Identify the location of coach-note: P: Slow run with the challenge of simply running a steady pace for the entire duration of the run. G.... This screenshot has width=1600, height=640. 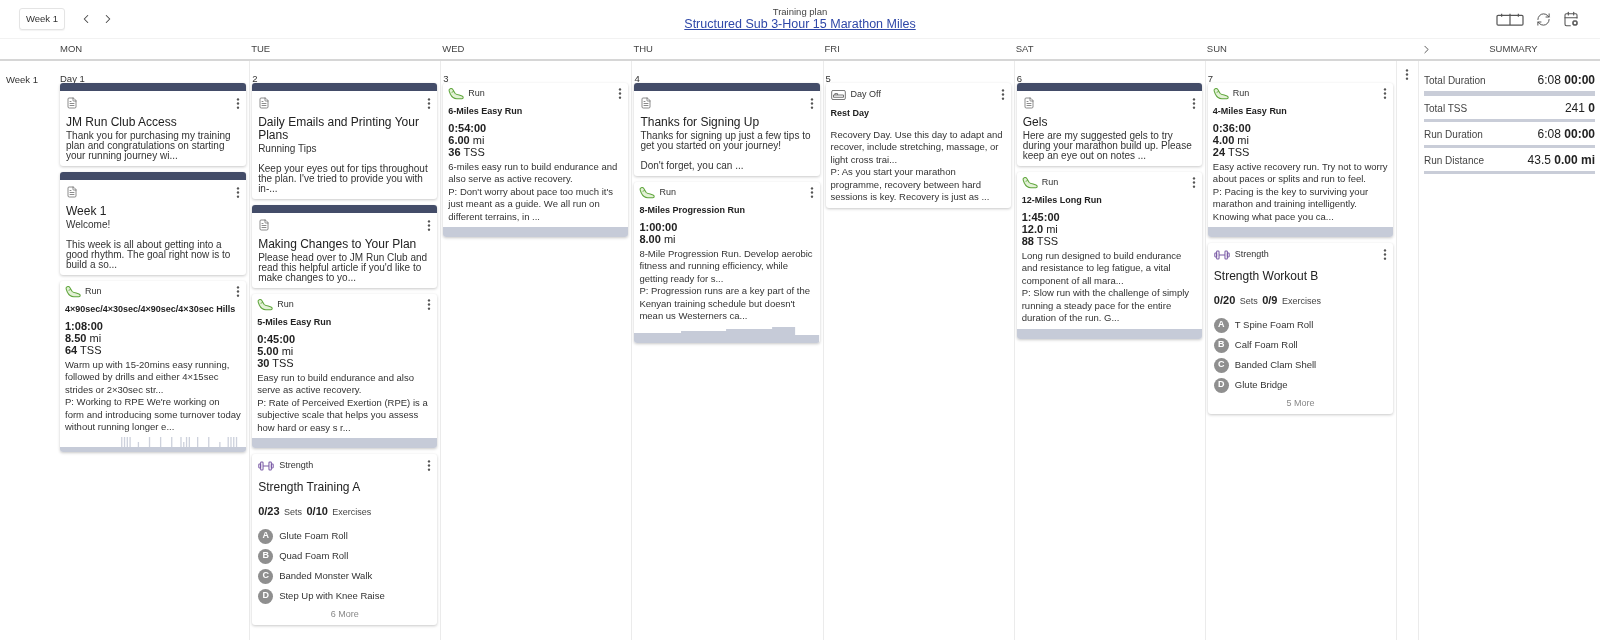
(1106, 306).